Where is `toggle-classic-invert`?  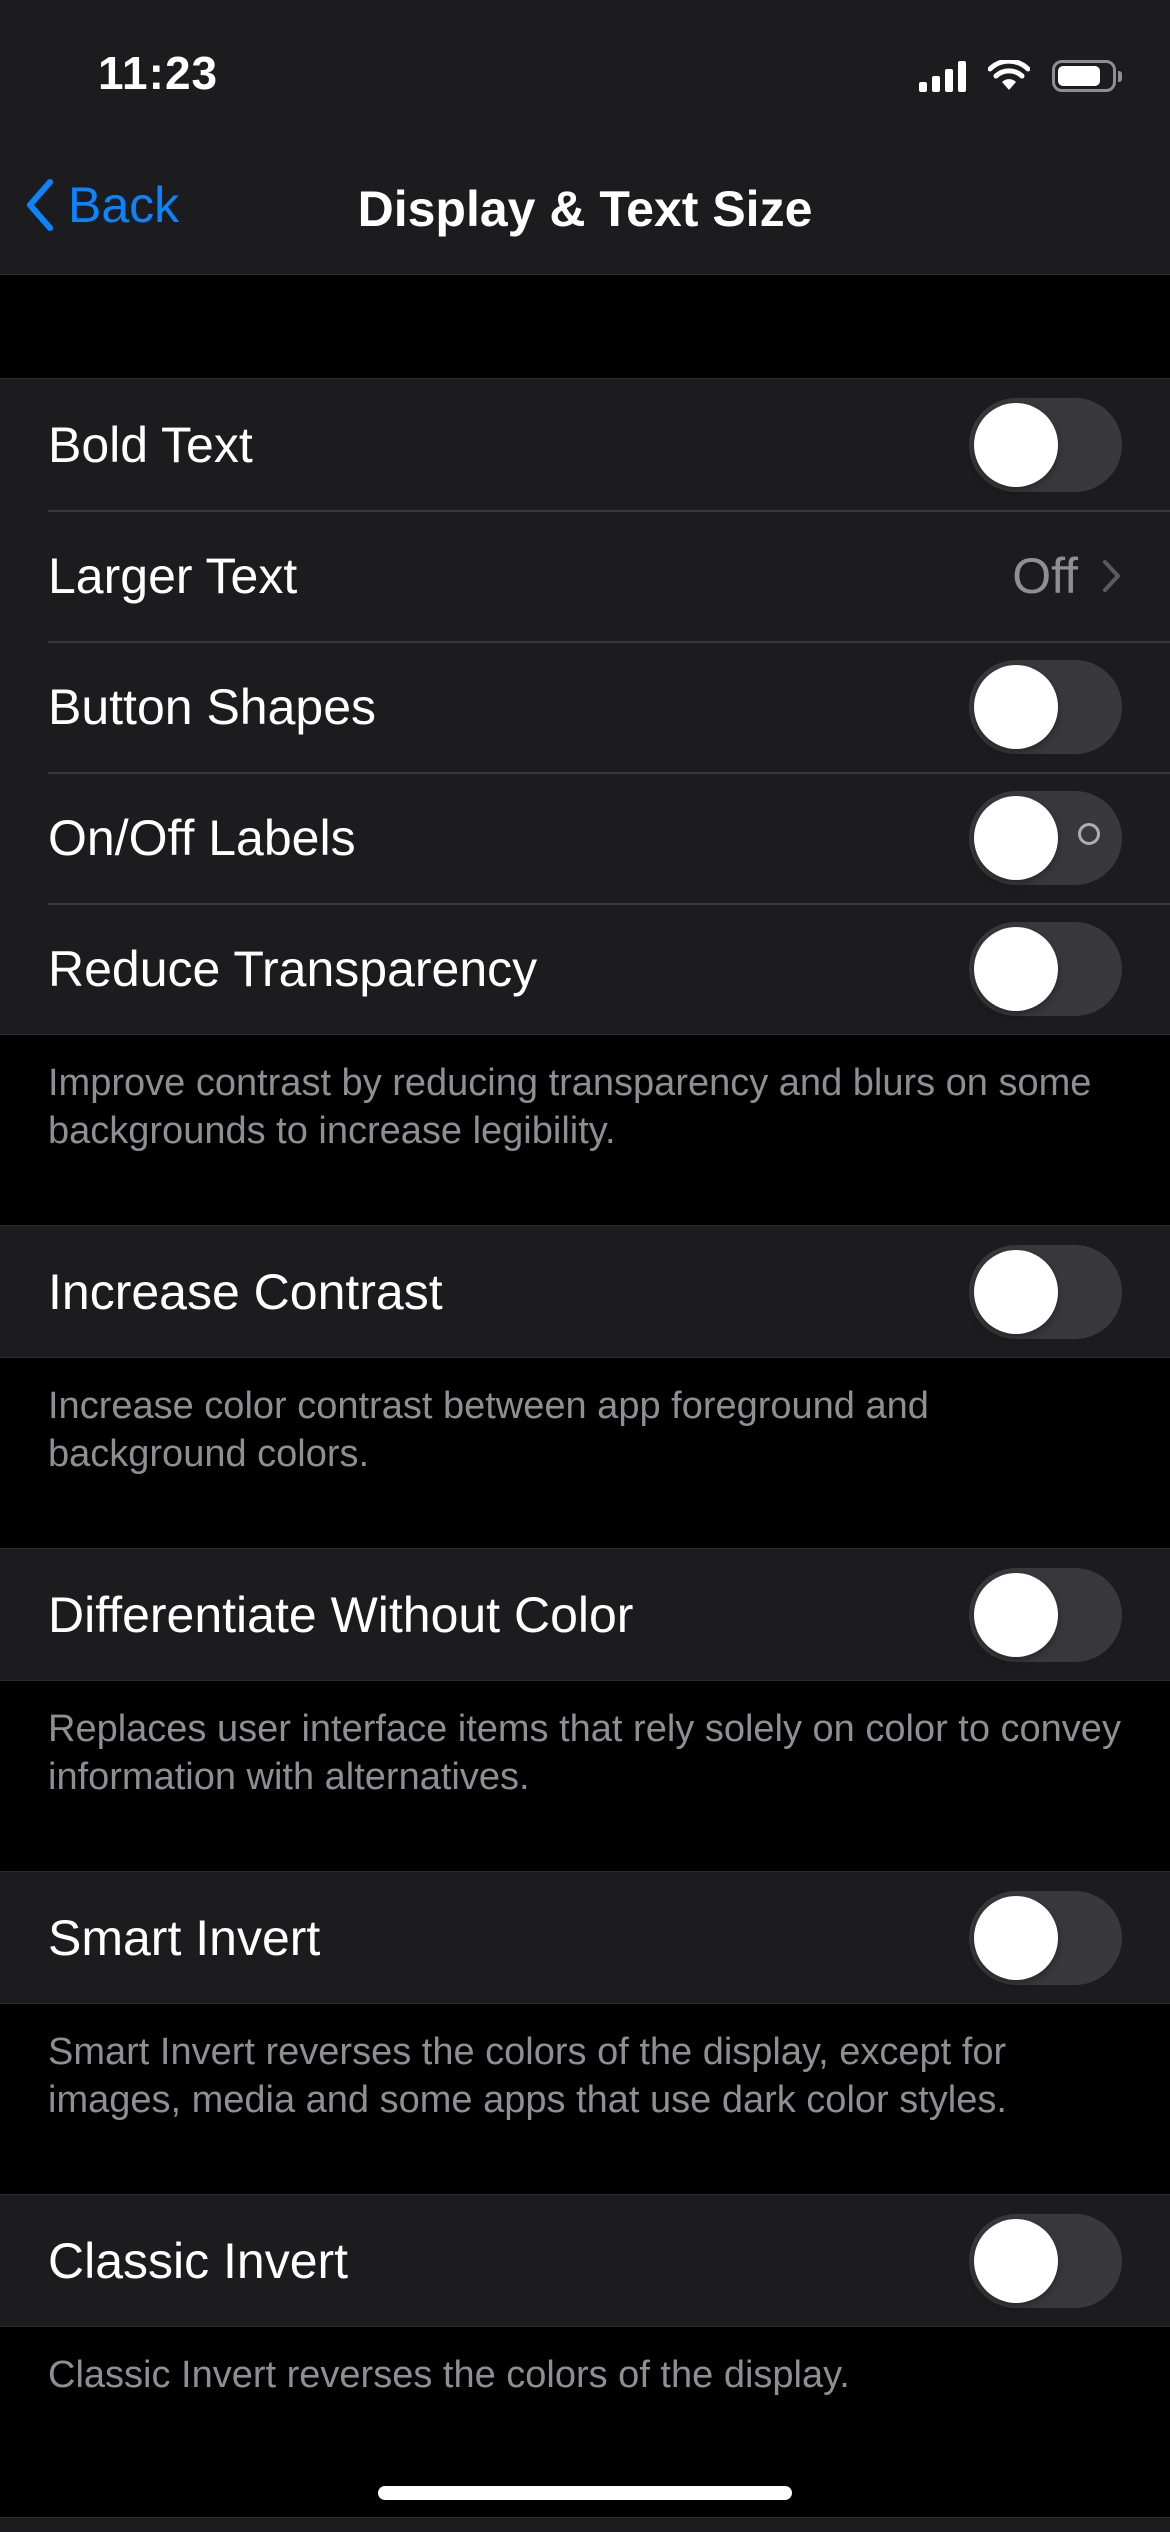 toggle-classic-invert is located at coordinates (1045, 2260).